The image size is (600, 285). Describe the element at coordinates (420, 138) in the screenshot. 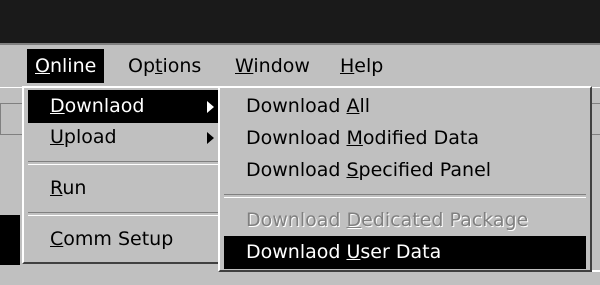

I see `submenu-download-modified-post: odified Data` at that location.